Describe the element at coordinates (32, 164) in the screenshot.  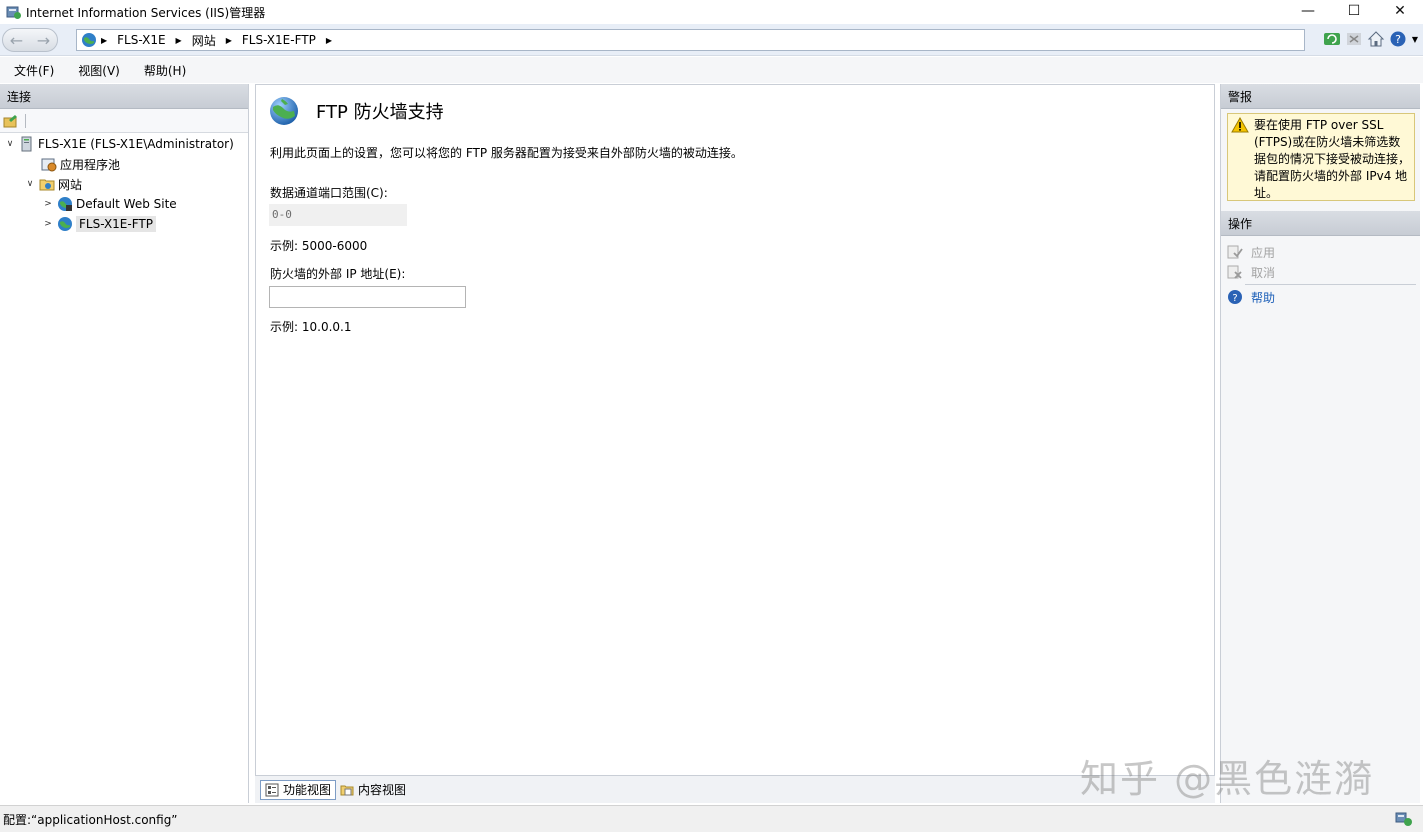
I see `tree-expander` at that location.